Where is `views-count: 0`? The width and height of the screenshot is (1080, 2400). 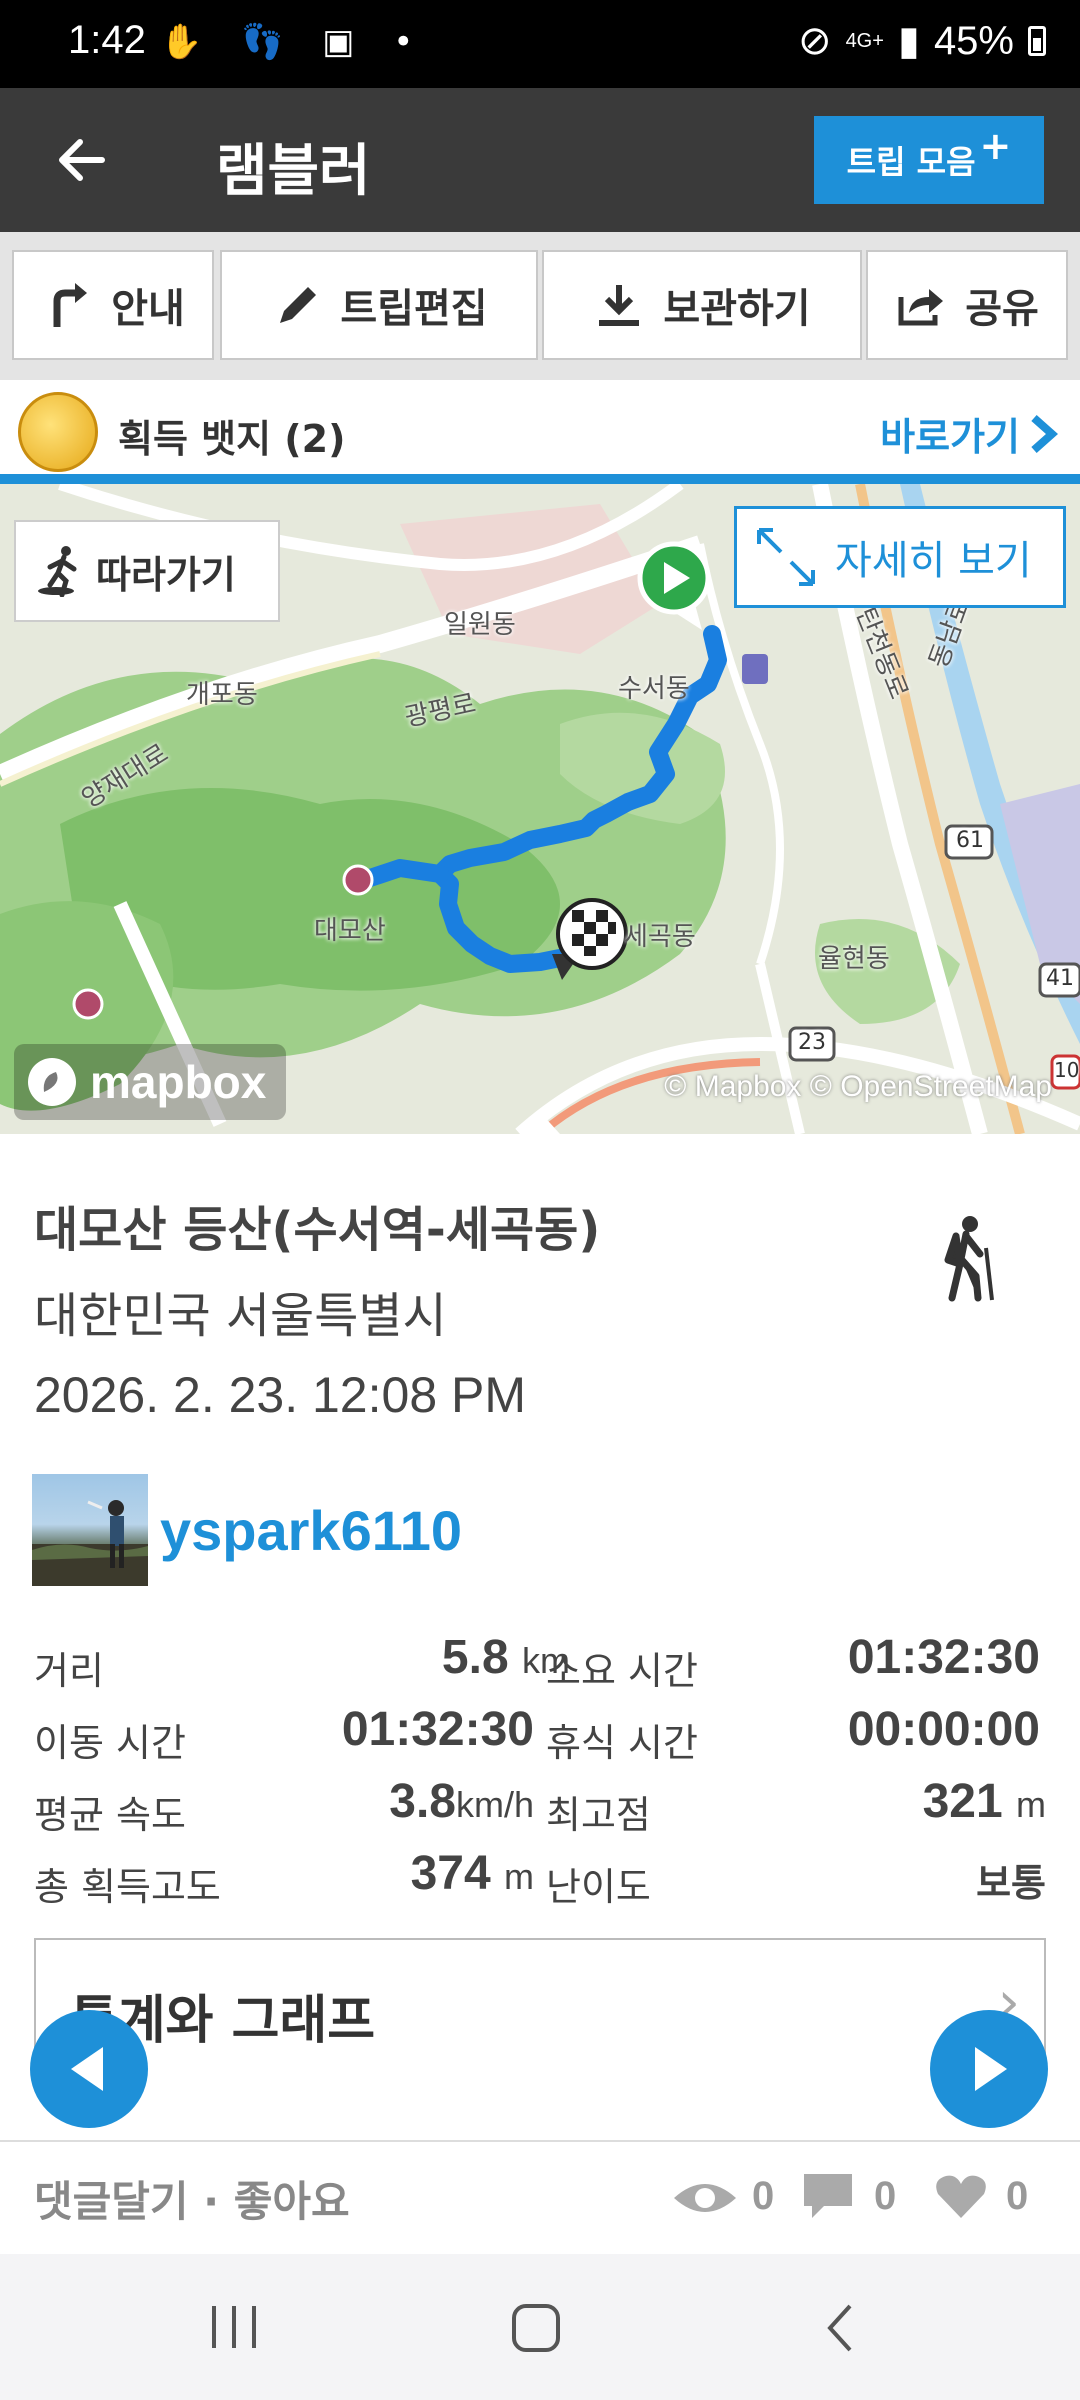
views-count: 0 is located at coordinates (763, 2196).